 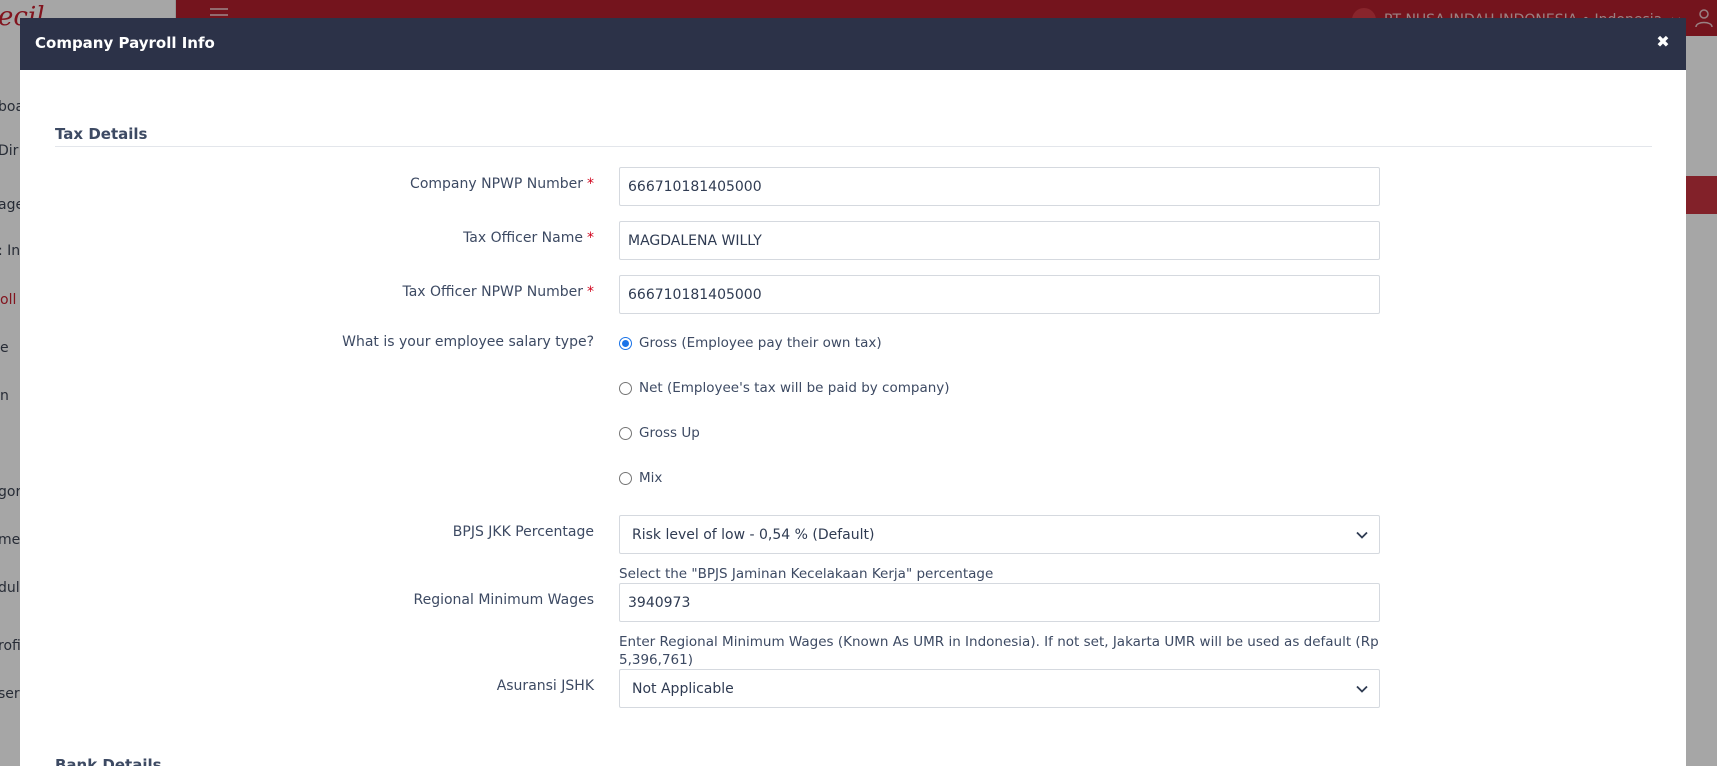 I want to click on company-npwp-label-text: Company NPWP Number, so click(x=496, y=184).